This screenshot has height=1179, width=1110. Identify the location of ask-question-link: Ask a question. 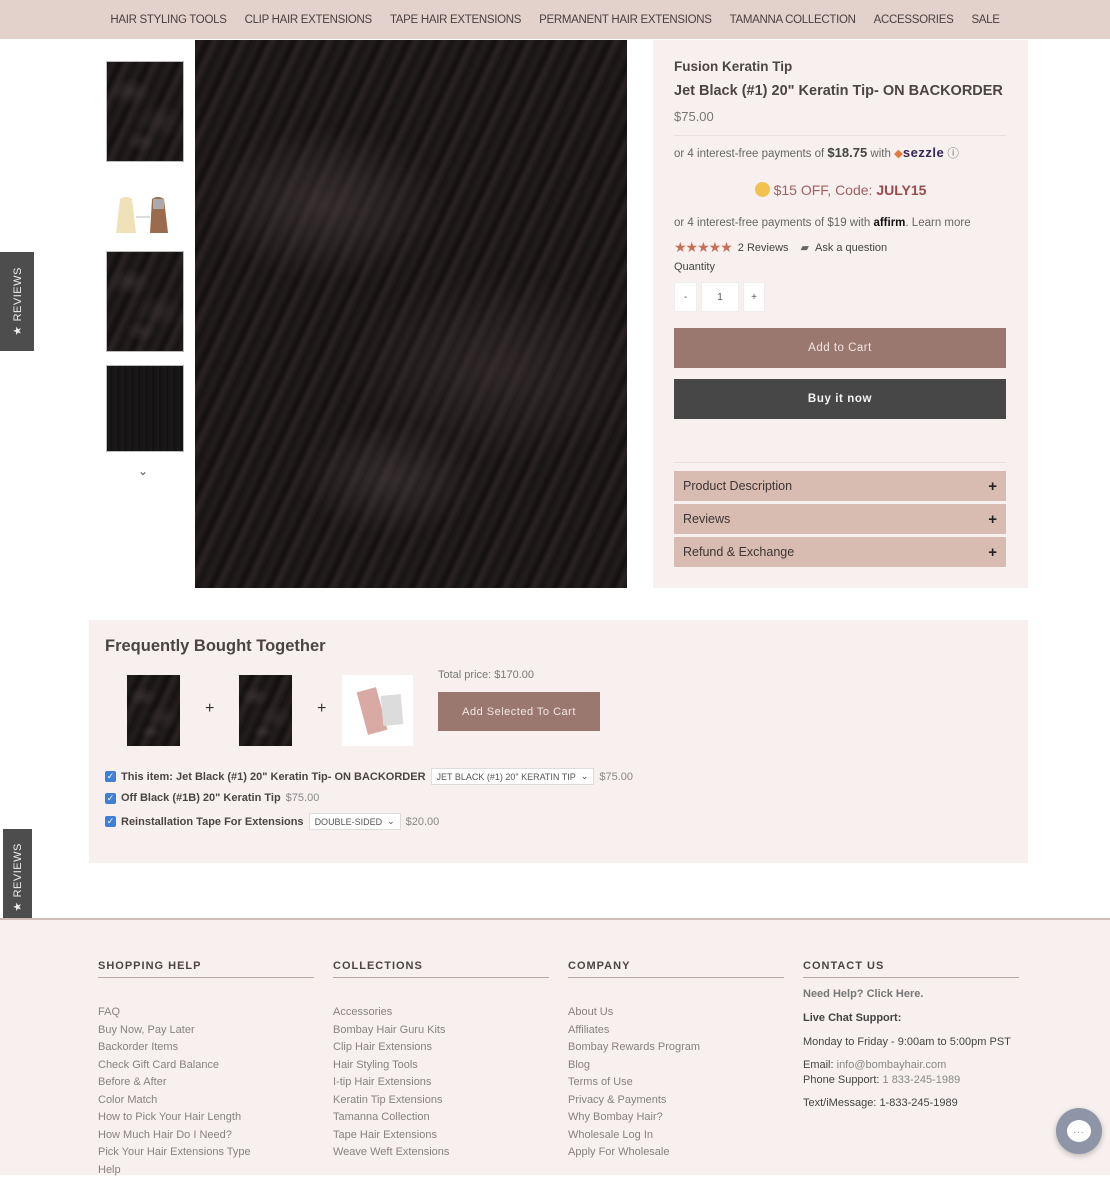
(851, 248).